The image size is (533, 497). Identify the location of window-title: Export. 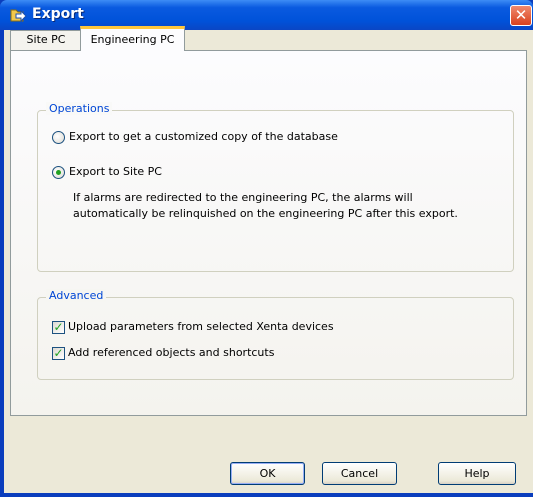
(58, 14).